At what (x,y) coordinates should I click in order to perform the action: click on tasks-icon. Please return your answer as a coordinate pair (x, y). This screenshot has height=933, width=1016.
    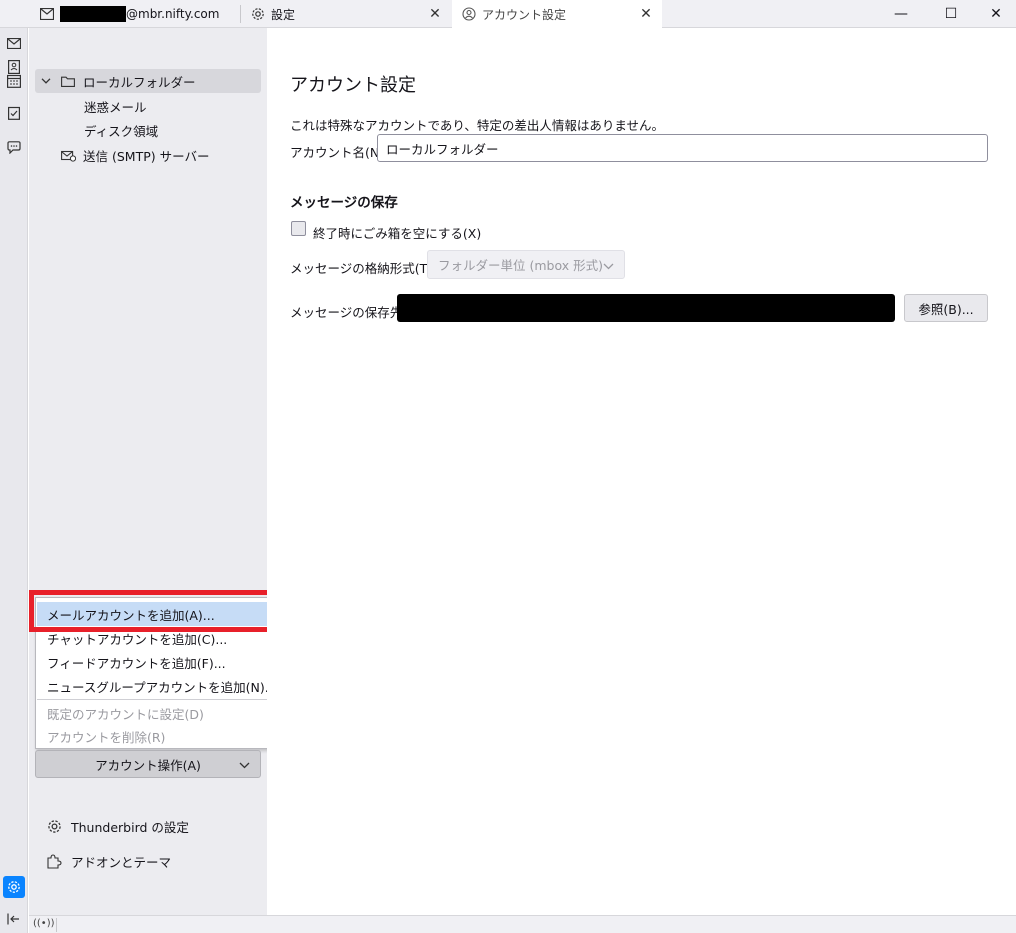
    Looking at the image, I should click on (14, 113).